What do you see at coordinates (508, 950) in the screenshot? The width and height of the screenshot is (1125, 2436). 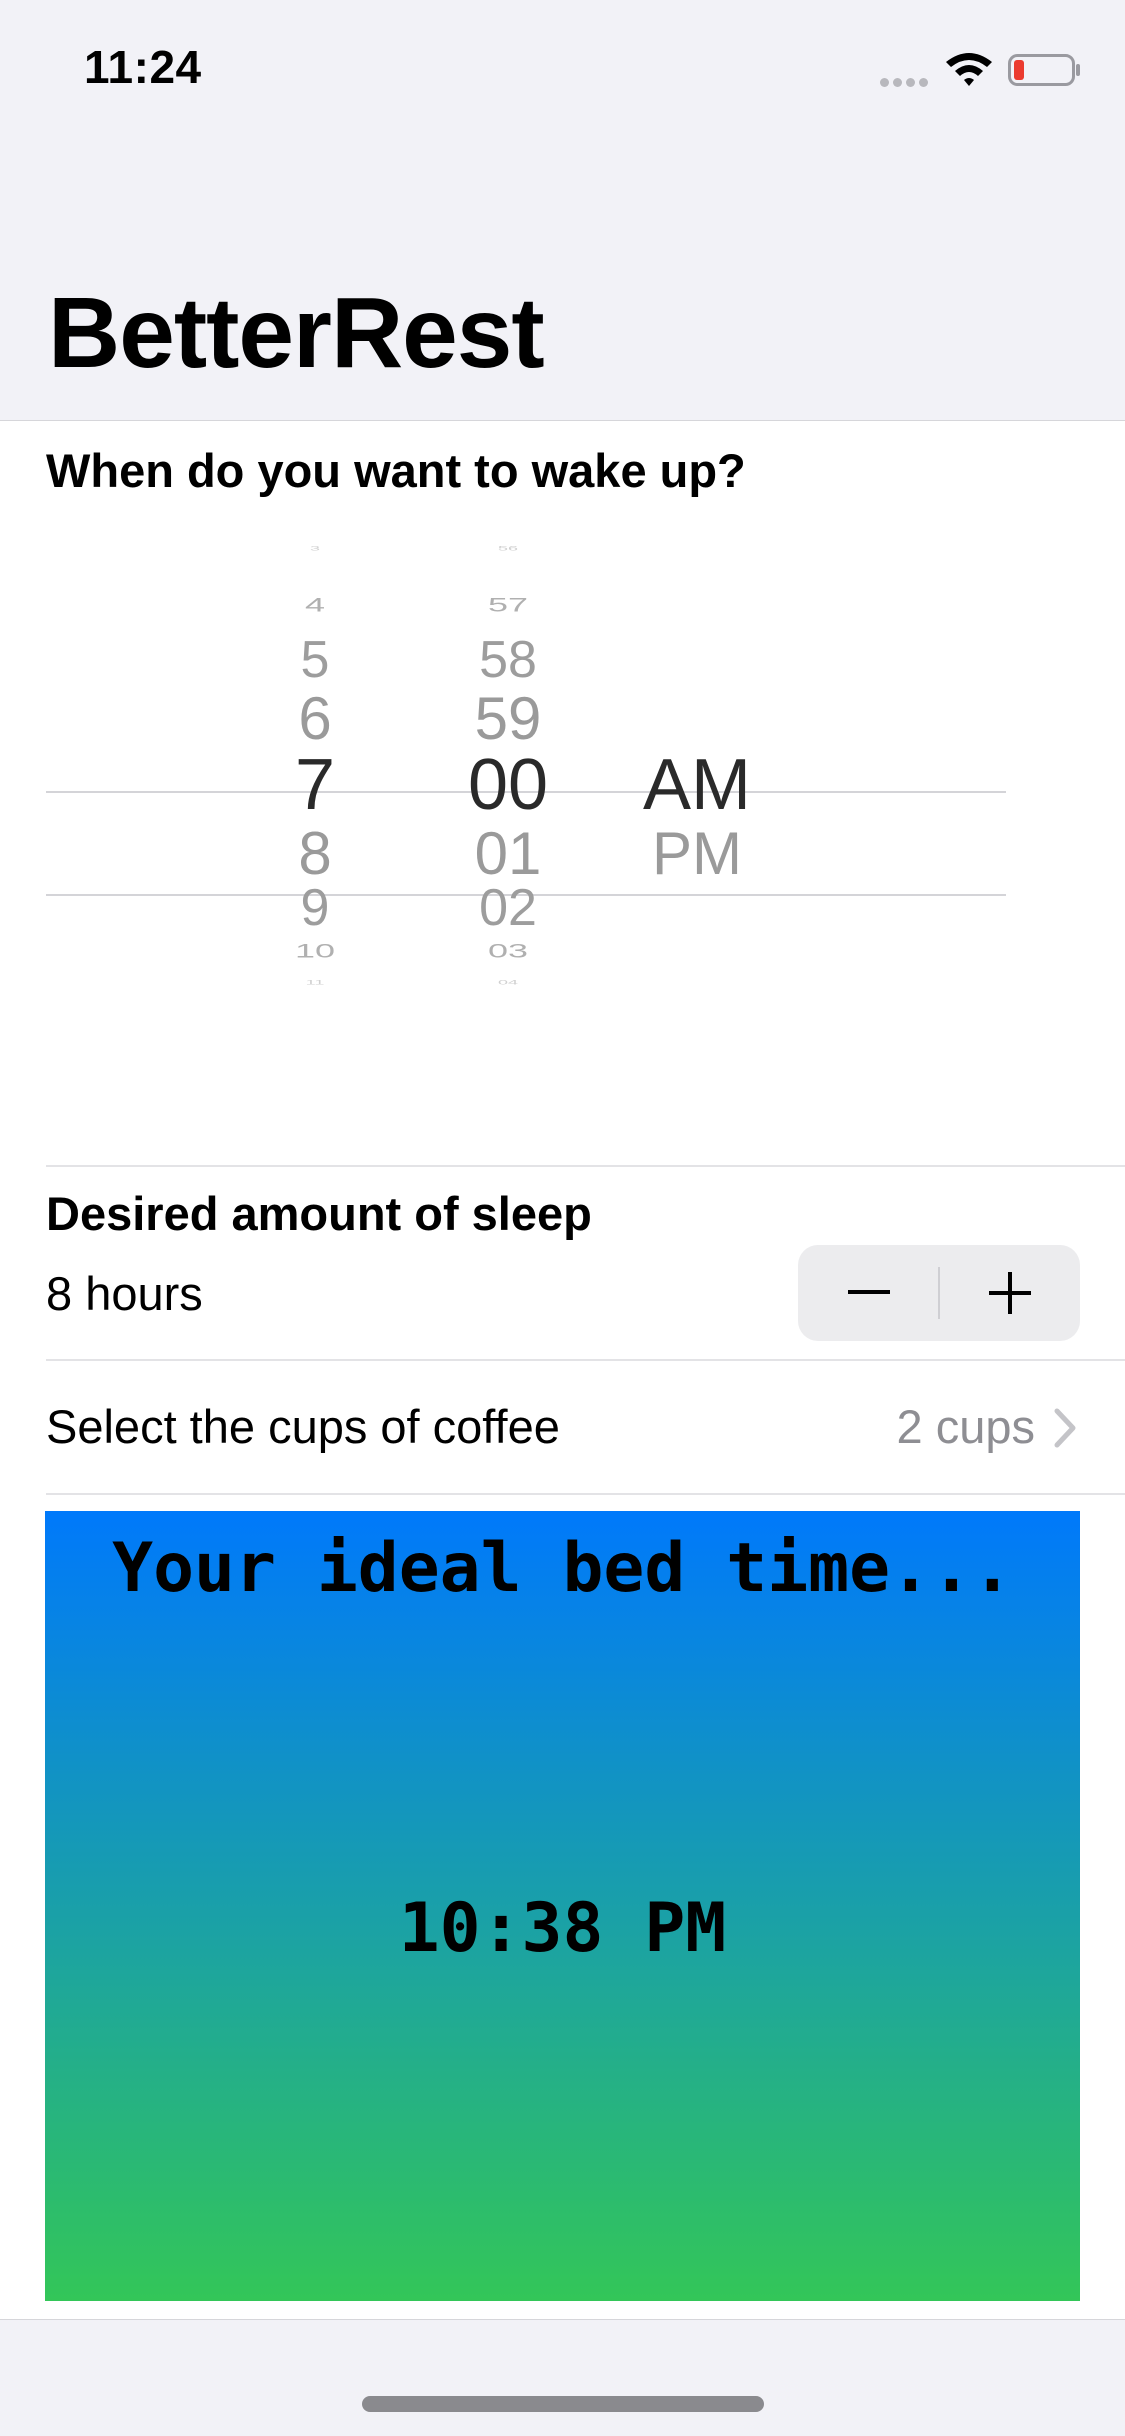 I see `picker-minute-option: 03` at bounding box center [508, 950].